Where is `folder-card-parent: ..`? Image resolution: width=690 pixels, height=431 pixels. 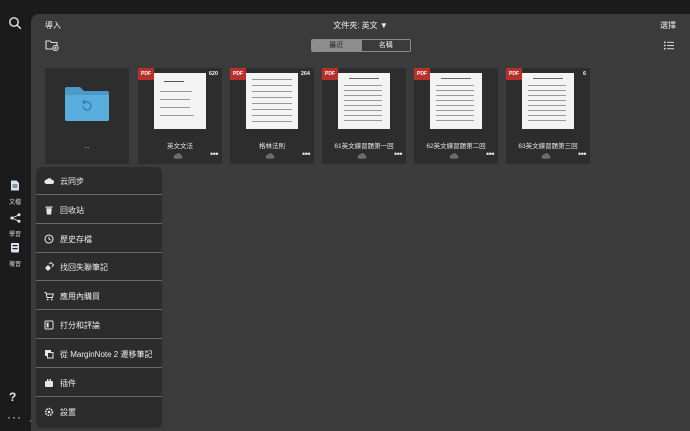 folder-card-parent: .. is located at coordinates (87, 116).